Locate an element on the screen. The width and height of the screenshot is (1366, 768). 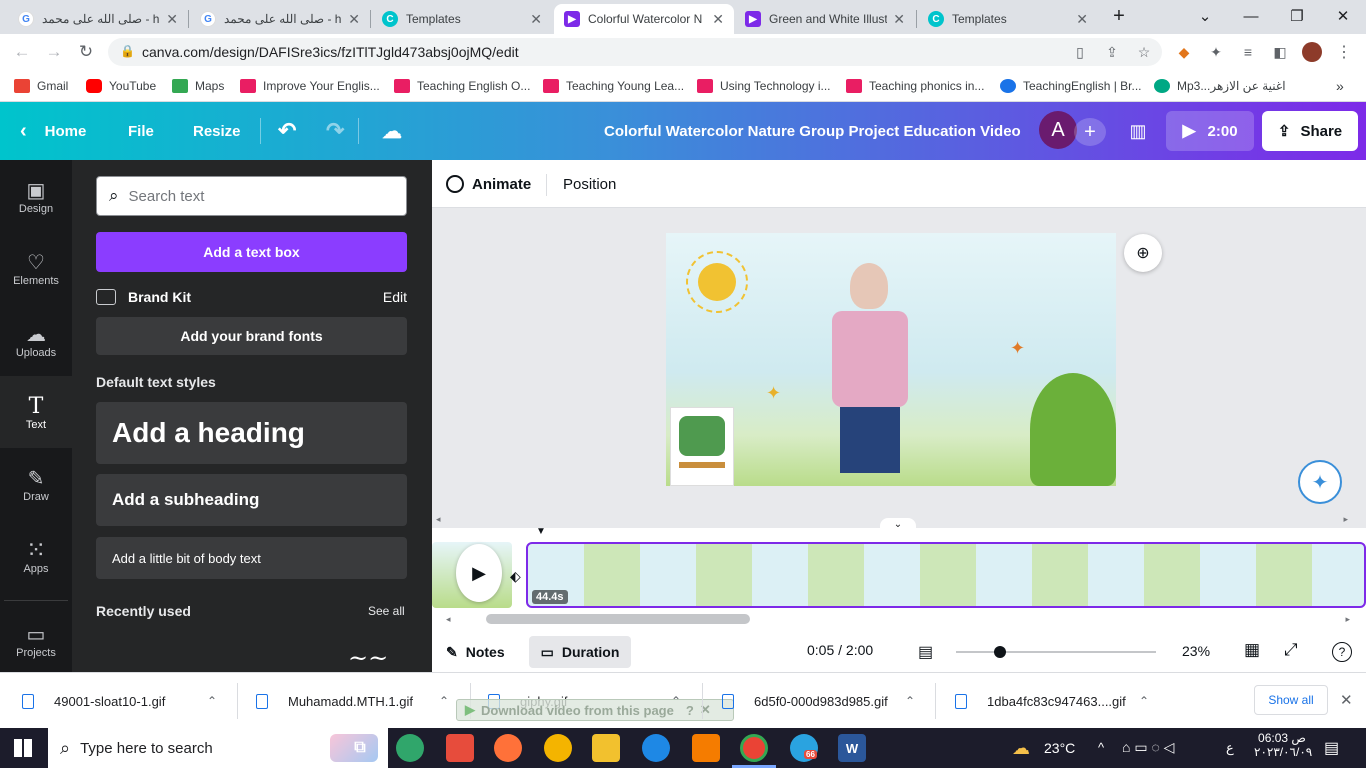
undo-button: ↶ is located at coordinates (287, 131).